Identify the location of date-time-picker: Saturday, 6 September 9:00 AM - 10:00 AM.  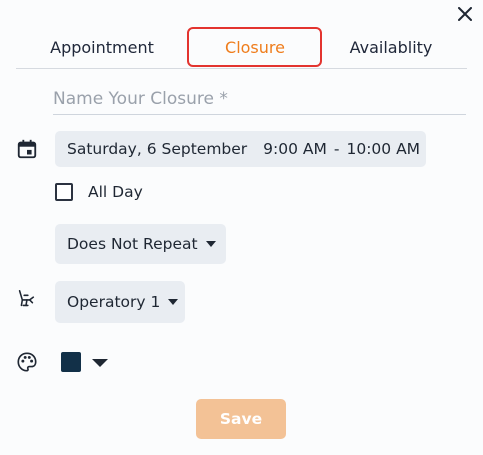
(240, 149).